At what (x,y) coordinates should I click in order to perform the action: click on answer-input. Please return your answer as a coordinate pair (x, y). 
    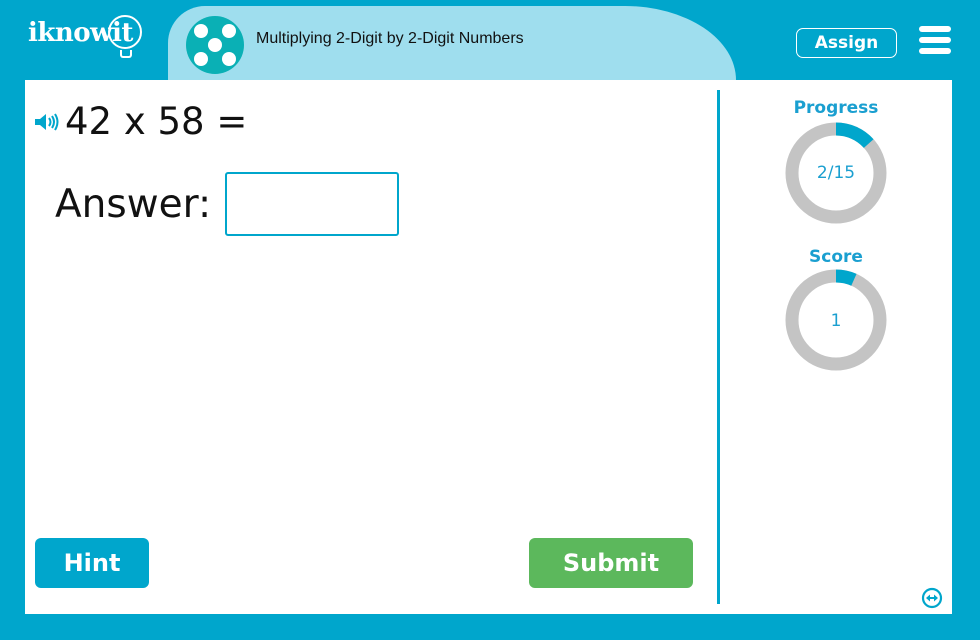
    Looking at the image, I should click on (312, 204).